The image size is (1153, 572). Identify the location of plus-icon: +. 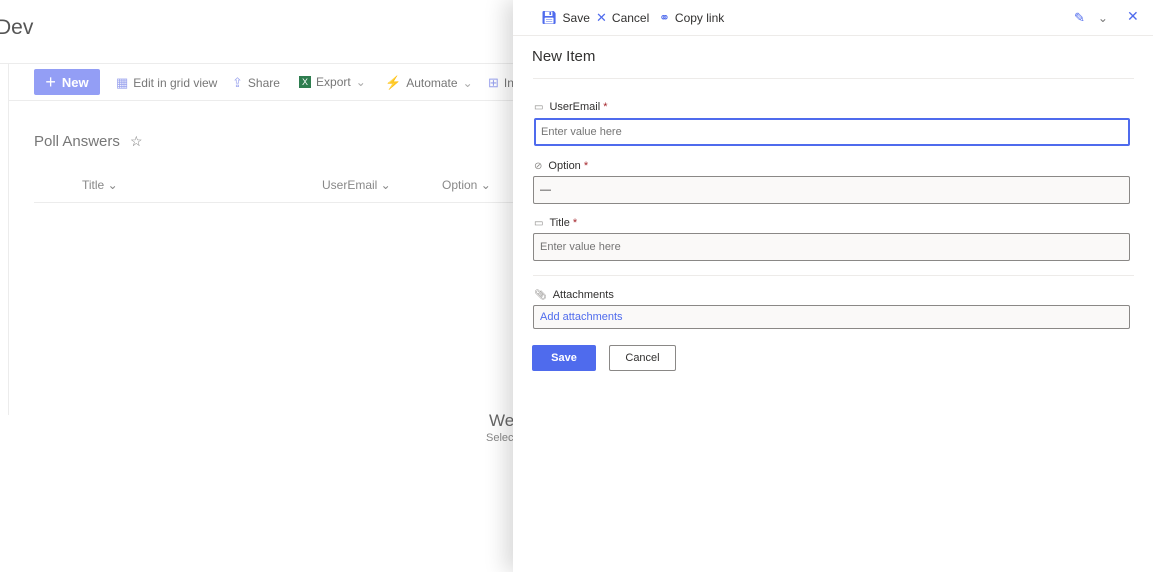
(50, 81).